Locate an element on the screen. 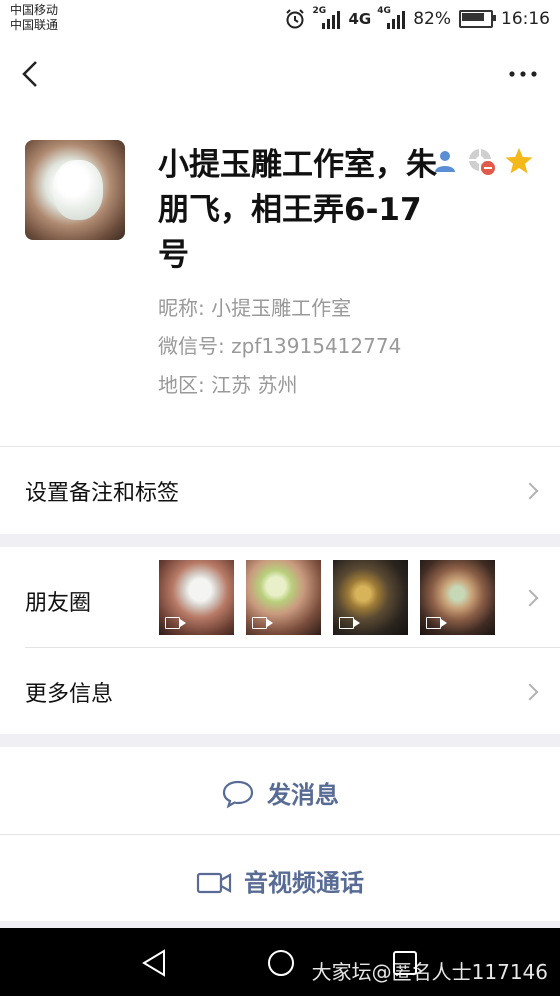 The height and width of the screenshot is (996, 560). avatar is located at coordinates (75, 190).